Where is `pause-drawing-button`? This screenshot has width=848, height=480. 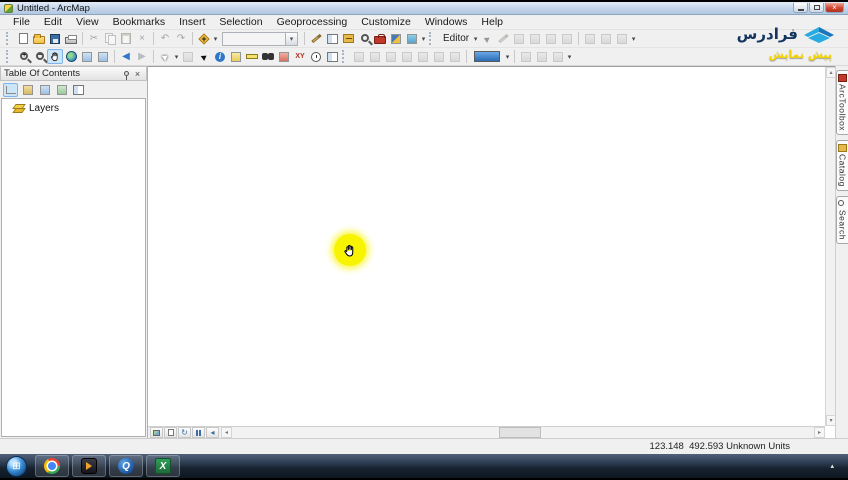 pause-drawing-button is located at coordinates (198, 432).